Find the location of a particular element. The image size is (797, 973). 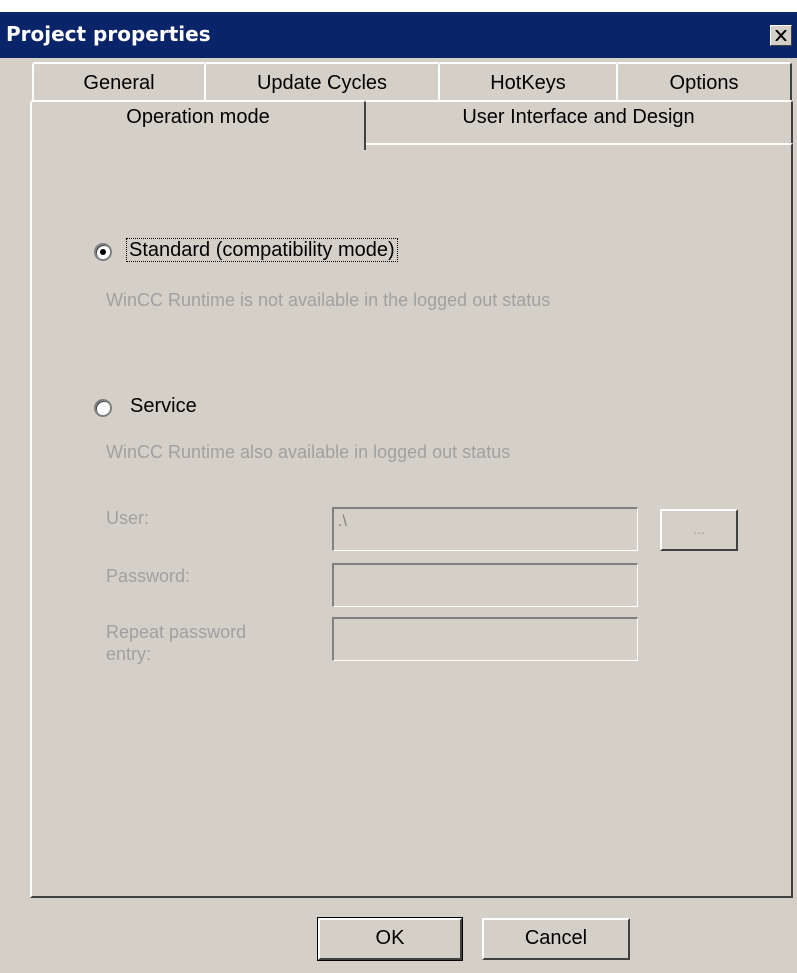

close-button is located at coordinates (781, 35).